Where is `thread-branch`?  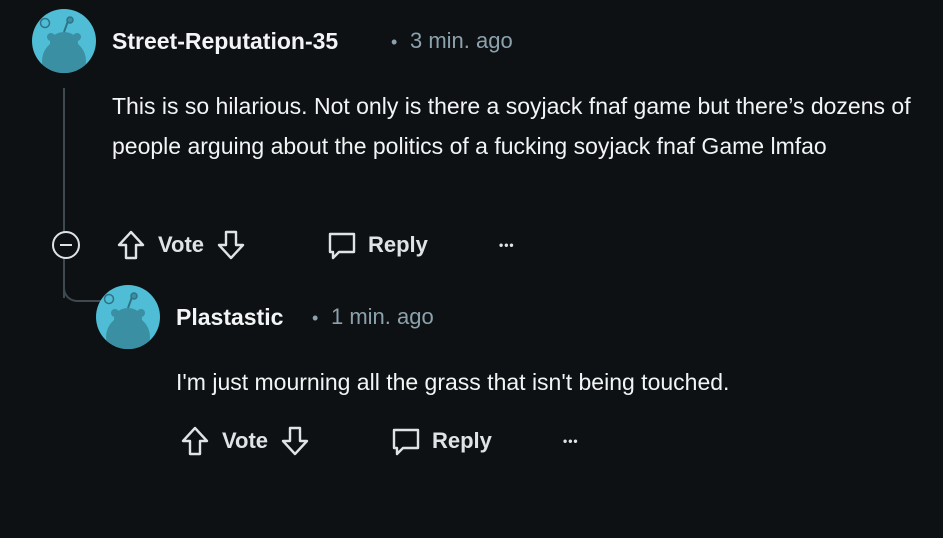
thread-branch is located at coordinates (82, 289).